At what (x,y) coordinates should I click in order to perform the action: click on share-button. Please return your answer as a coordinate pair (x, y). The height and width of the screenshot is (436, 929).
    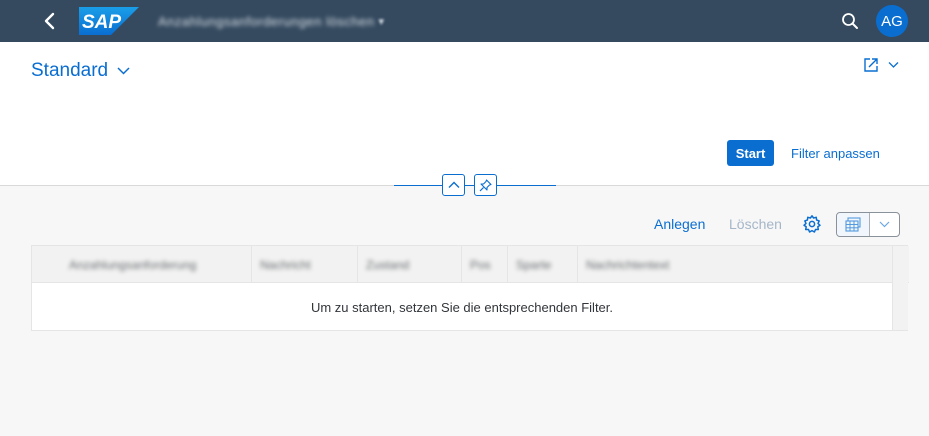
    Looking at the image, I should click on (880, 65).